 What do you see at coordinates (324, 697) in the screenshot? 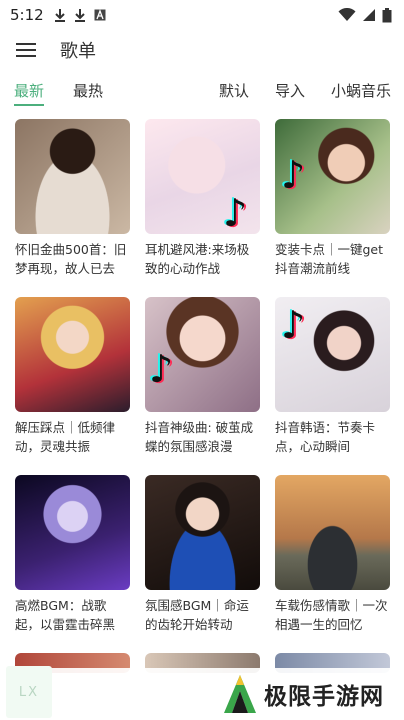
I see `watermark-text: 极限手游网` at bounding box center [324, 697].